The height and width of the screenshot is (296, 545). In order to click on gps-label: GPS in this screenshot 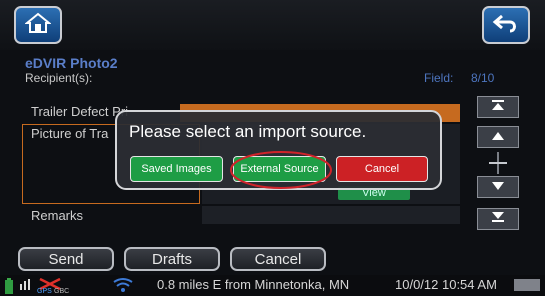, I will do `click(44, 291)`.